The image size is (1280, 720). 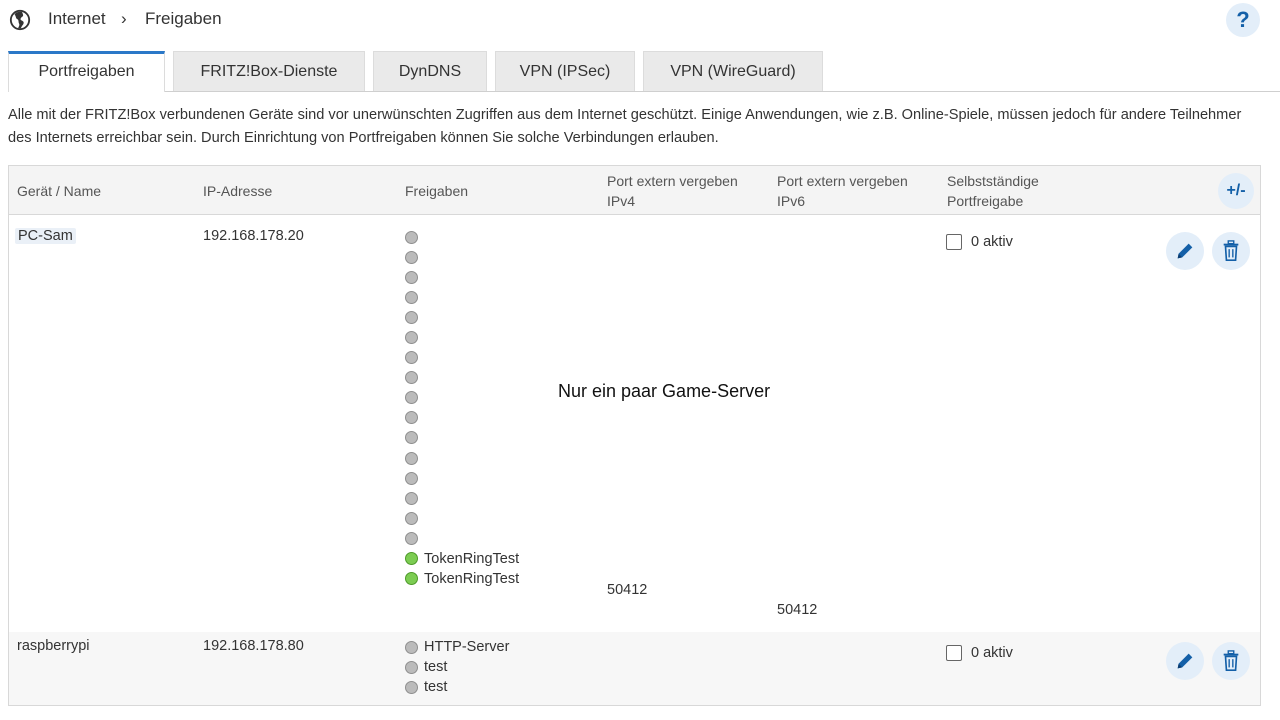 What do you see at coordinates (565, 71) in the screenshot?
I see `tab-vpn-ipsec: VPN (IPSec)` at bounding box center [565, 71].